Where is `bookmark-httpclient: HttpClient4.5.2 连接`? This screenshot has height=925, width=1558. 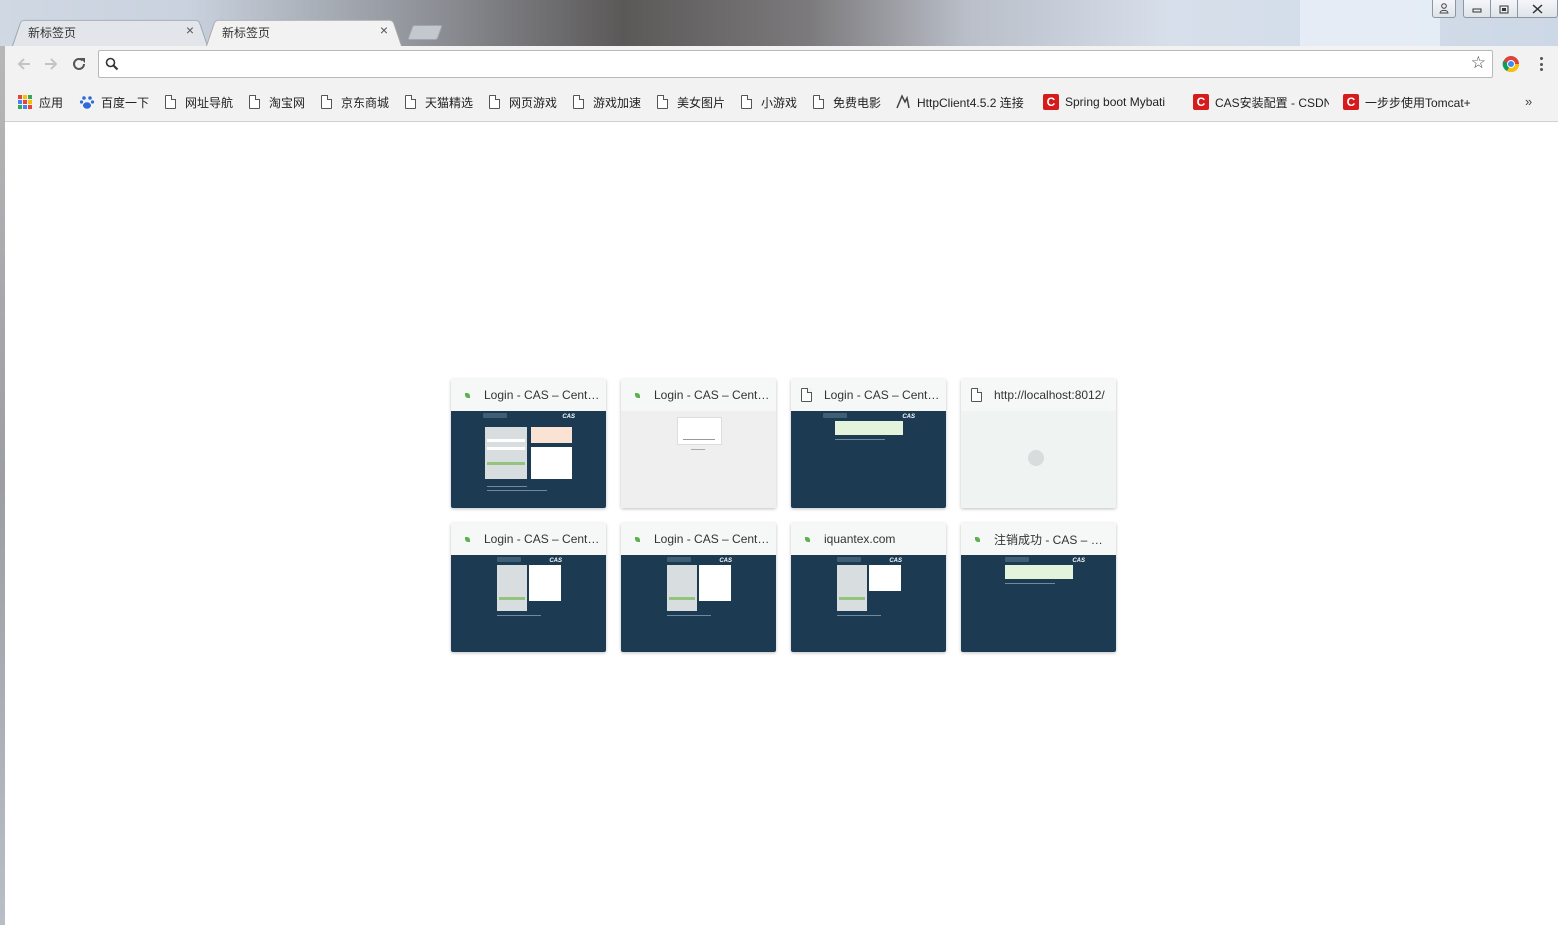
bookmark-httpclient: HttpClient4.5.2 连接 is located at coordinates (963, 102).